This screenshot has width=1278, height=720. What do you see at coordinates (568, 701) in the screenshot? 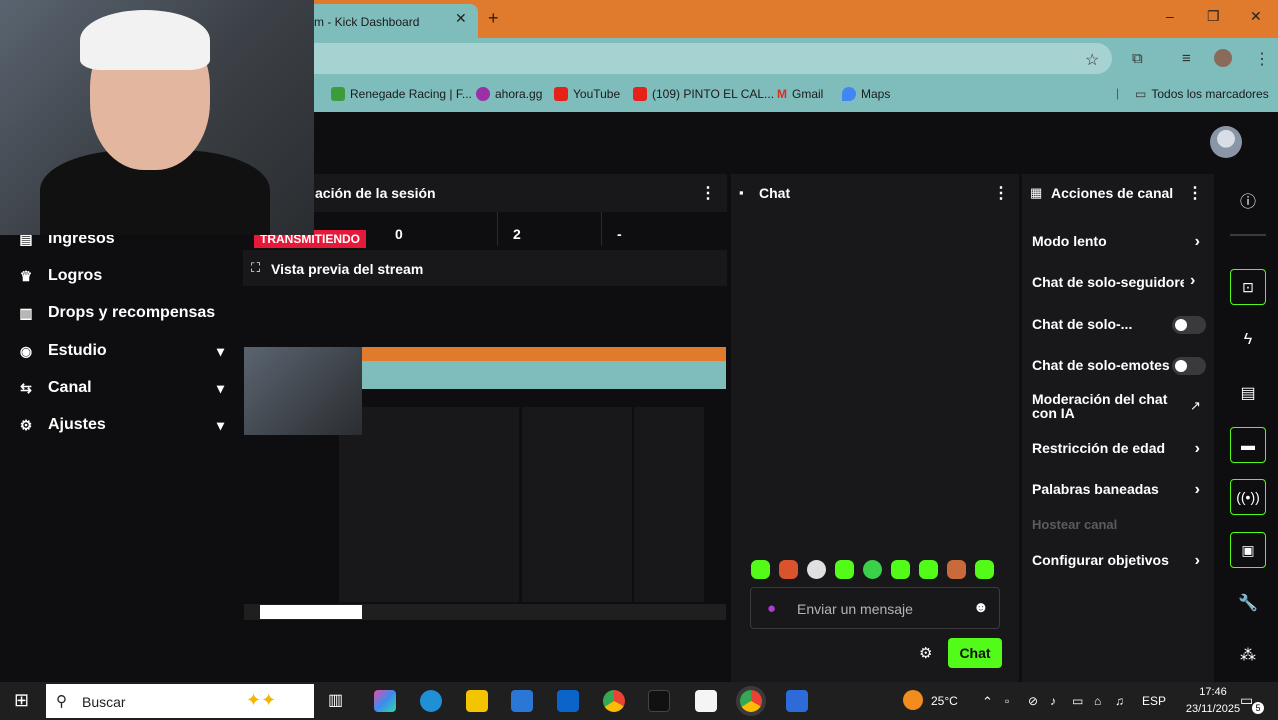
I see `outlook-icon` at bounding box center [568, 701].